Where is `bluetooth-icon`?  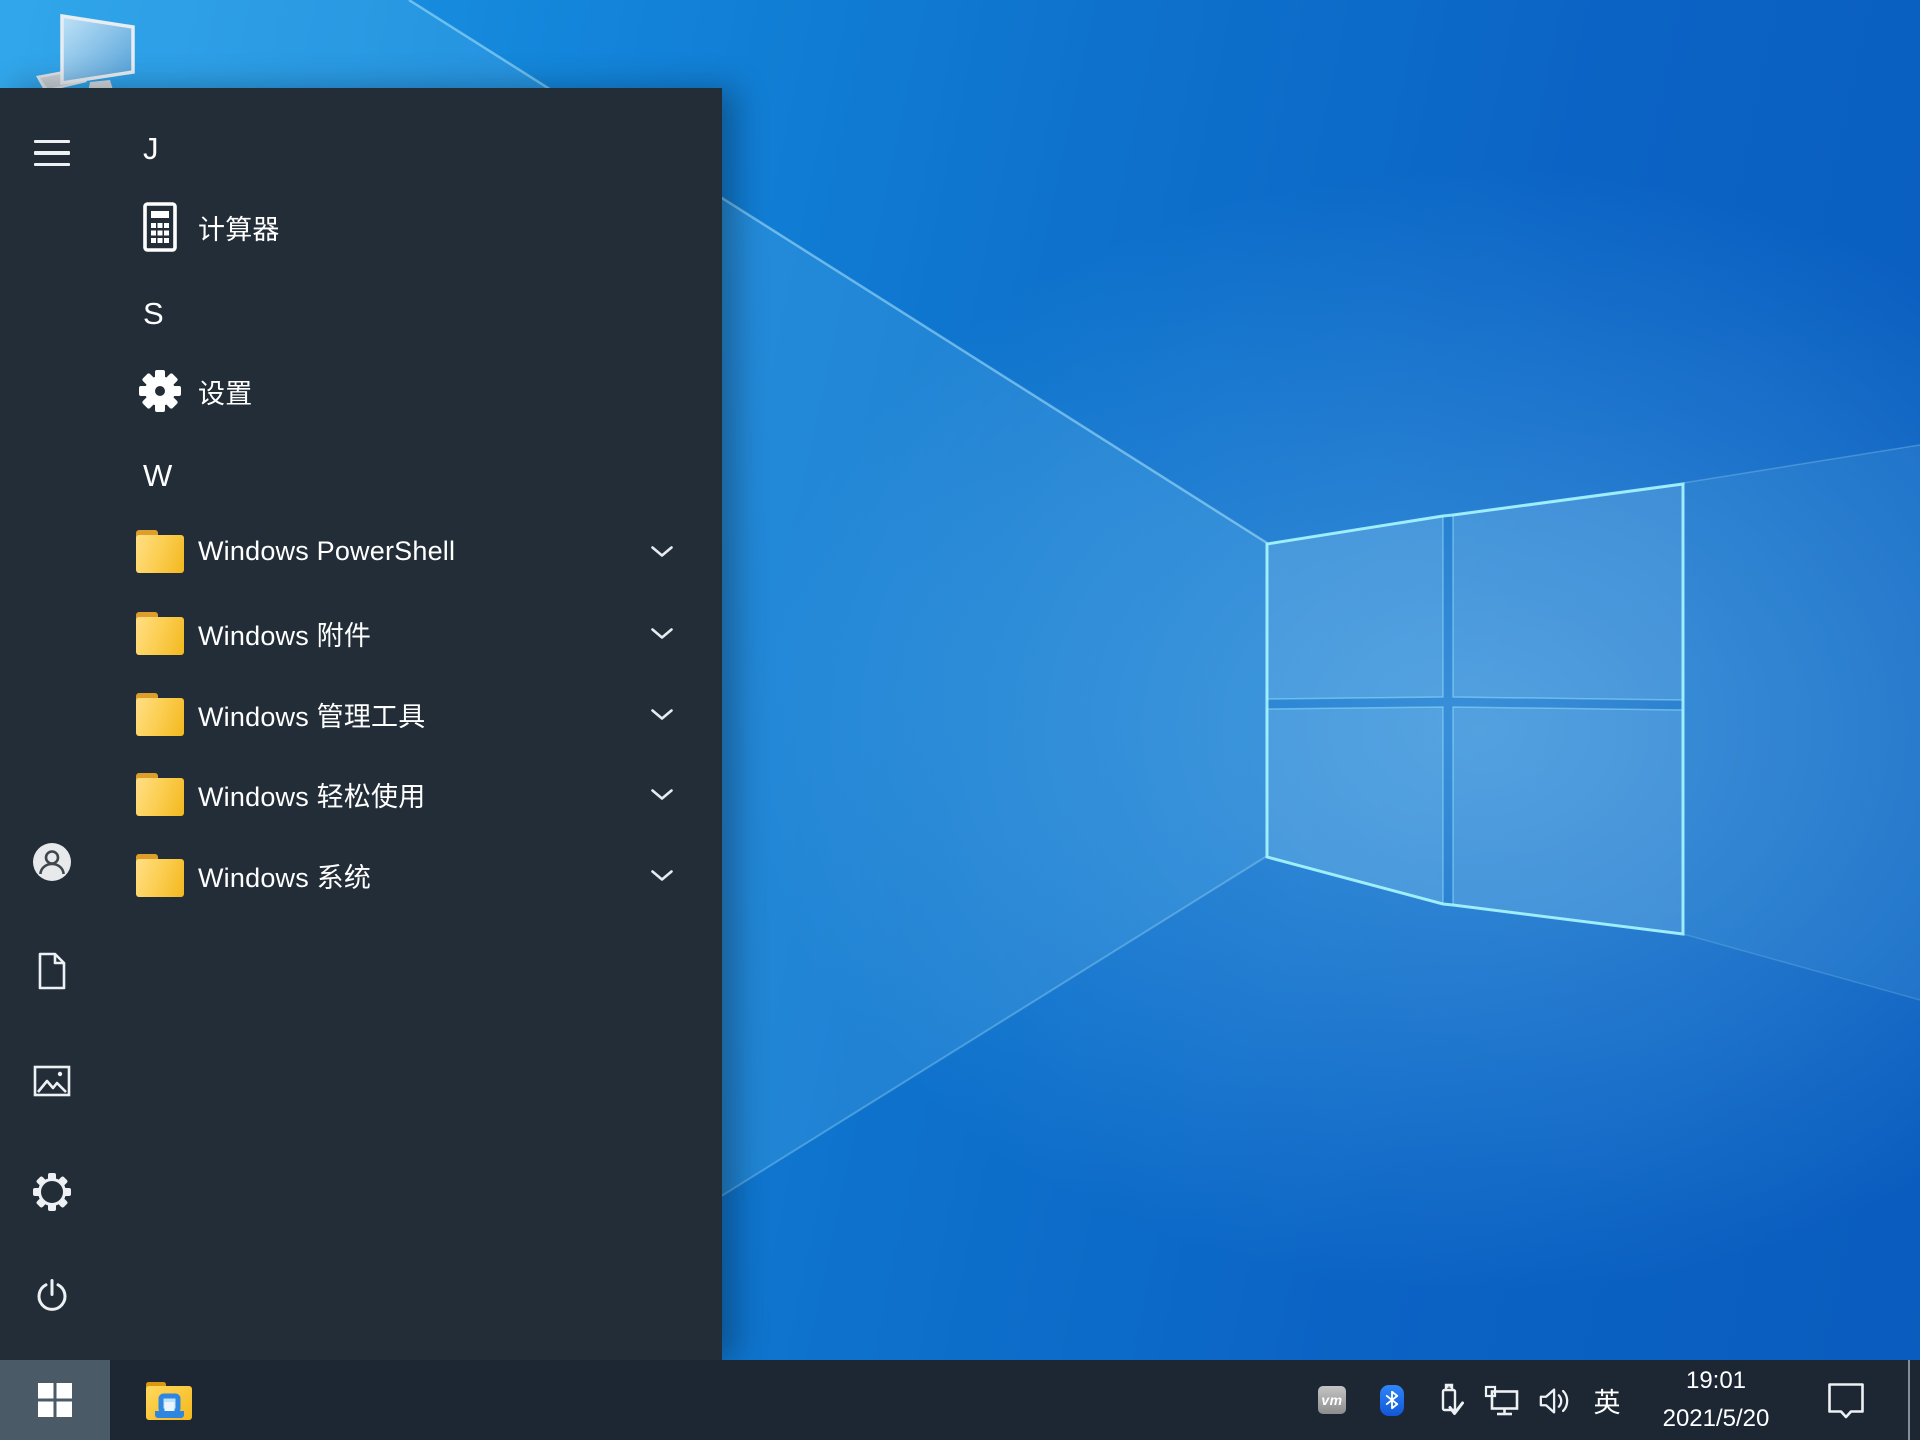
bluetooth-icon is located at coordinates (1392, 1400).